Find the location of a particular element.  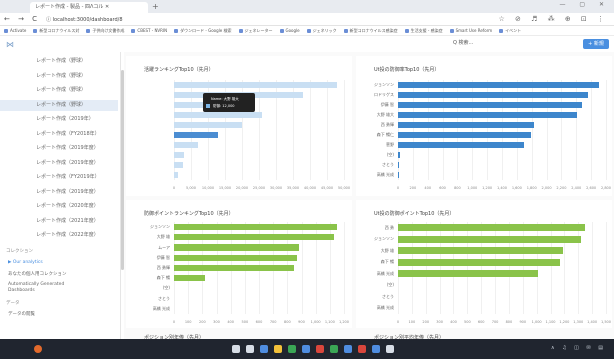

bookmark-item: 新型コロナウイルス対 is located at coordinates (56, 31).